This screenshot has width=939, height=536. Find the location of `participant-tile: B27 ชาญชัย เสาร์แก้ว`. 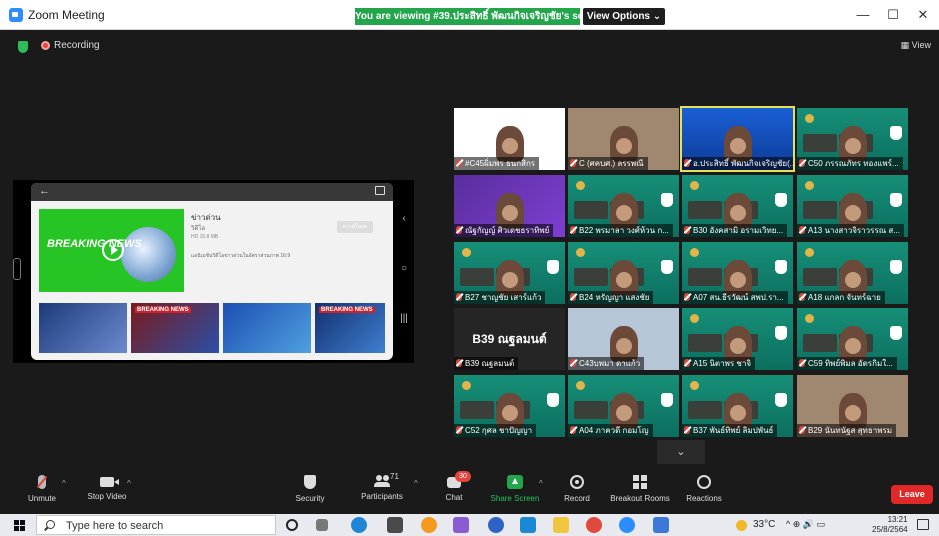

participant-tile: B27 ชาญชัย เสาร์แก้ว is located at coordinates (509, 273).